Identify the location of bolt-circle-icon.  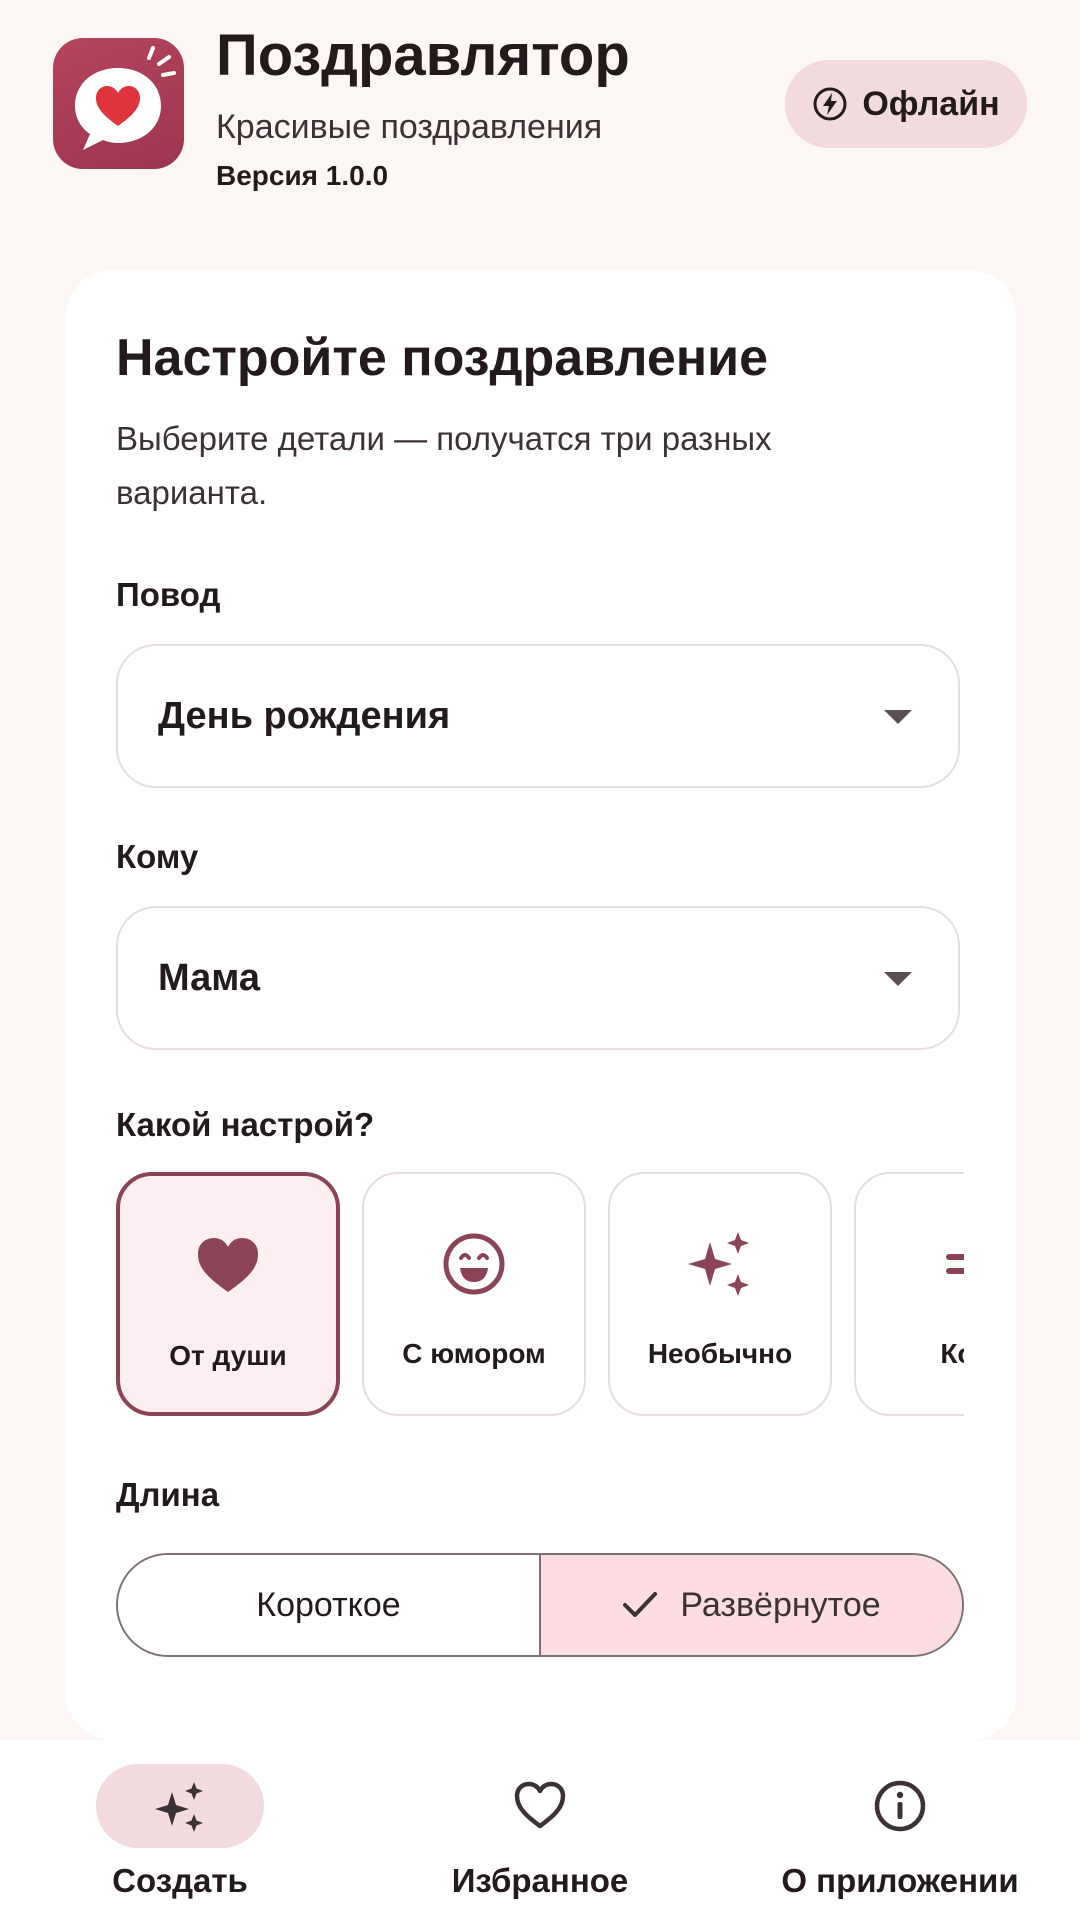
(830, 104).